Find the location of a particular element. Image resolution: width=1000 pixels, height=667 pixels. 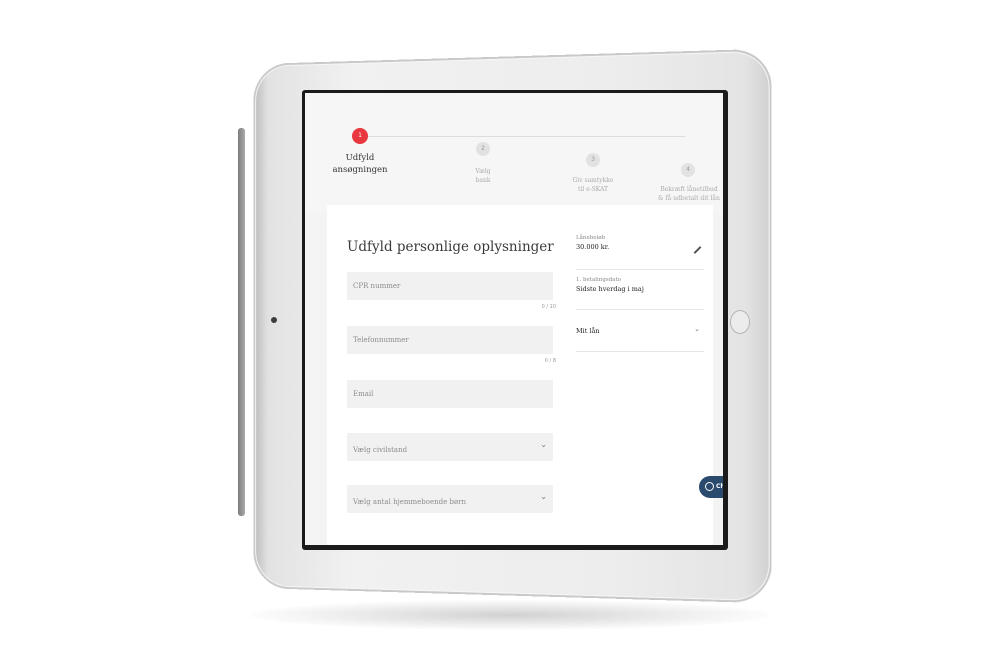

device-shadow is located at coordinates (510, 615).